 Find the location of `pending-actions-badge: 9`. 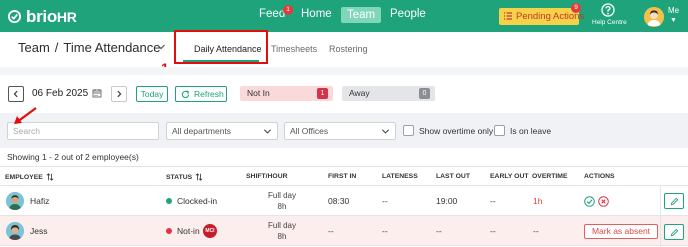

pending-actions-badge: 9 is located at coordinates (576, 8).